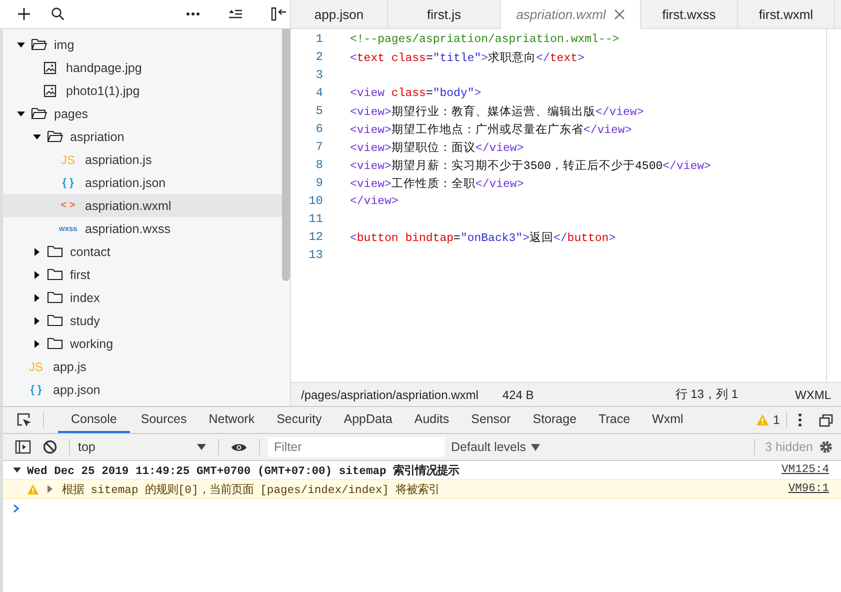 The height and width of the screenshot is (592, 841). Describe the element at coordinates (374, 201) in the screenshot. I see `code-line: </view>` at that location.